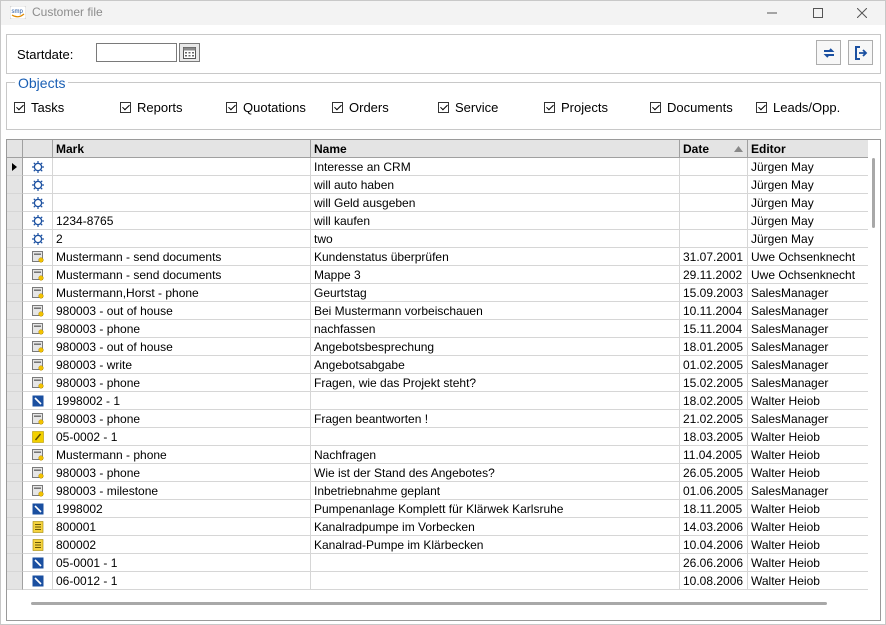  I want to click on maximize-button, so click(818, 13).